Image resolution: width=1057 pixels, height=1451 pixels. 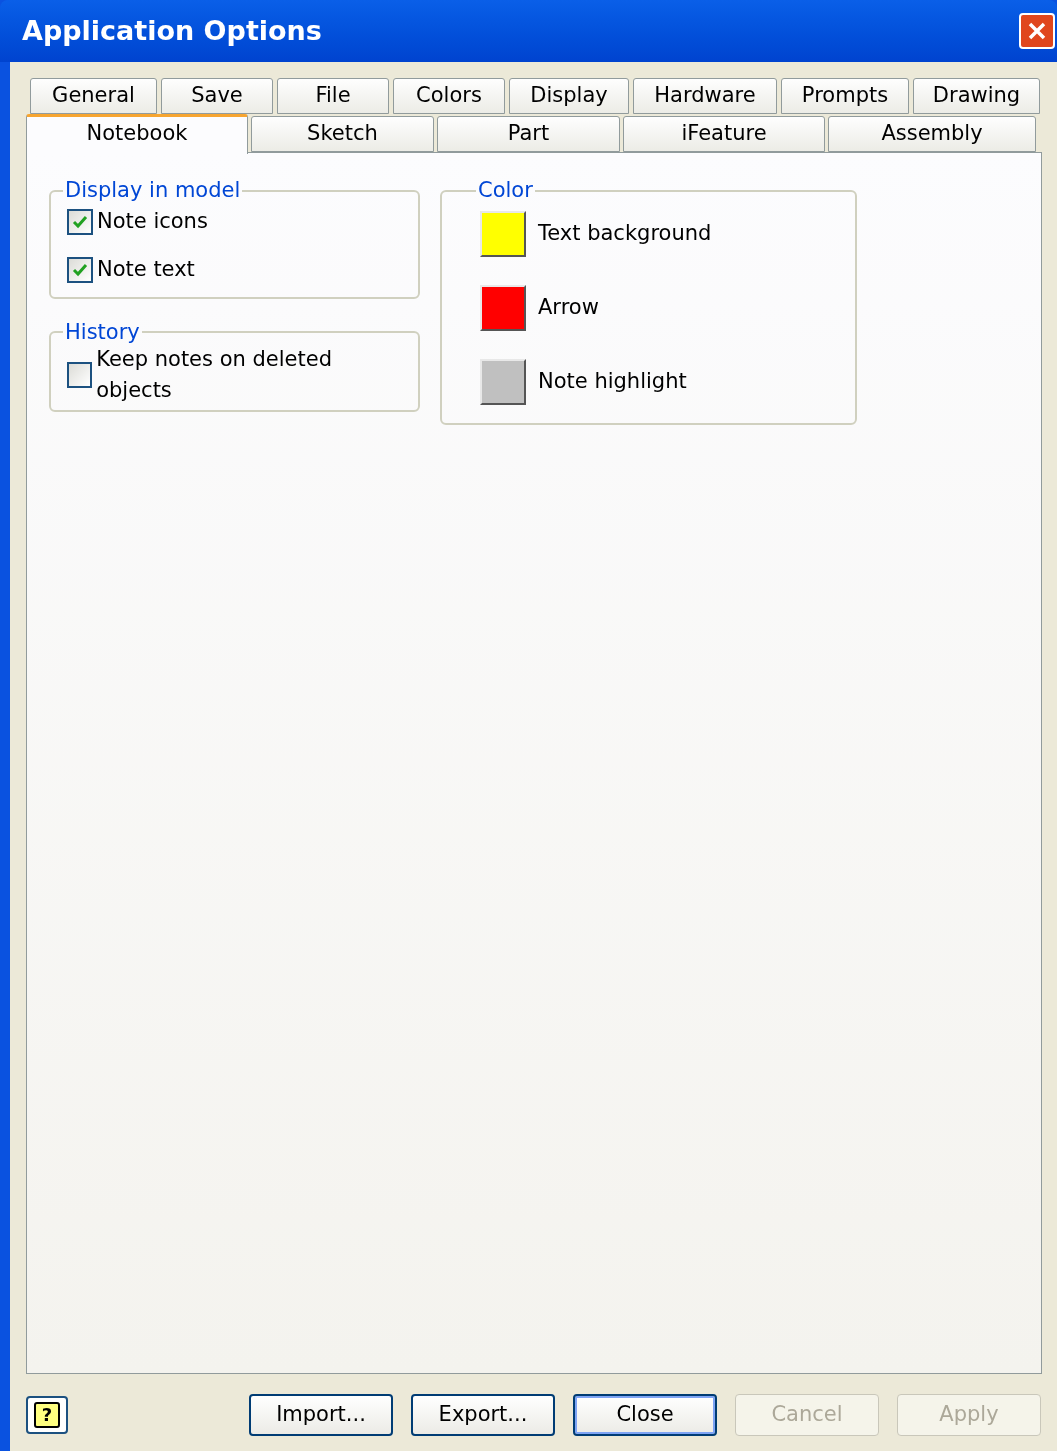 I want to click on tab: Part, so click(x=528, y=134).